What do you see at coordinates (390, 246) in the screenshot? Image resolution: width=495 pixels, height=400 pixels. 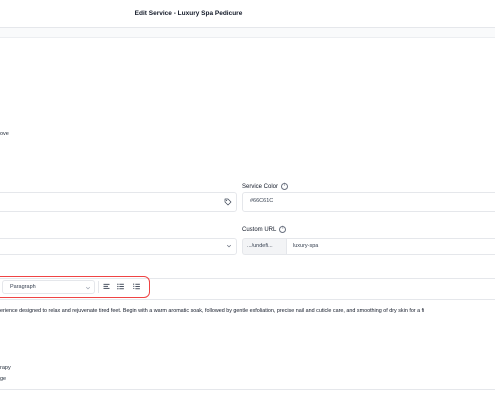 I see `custom-url-input: luxury-spa` at bounding box center [390, 246].